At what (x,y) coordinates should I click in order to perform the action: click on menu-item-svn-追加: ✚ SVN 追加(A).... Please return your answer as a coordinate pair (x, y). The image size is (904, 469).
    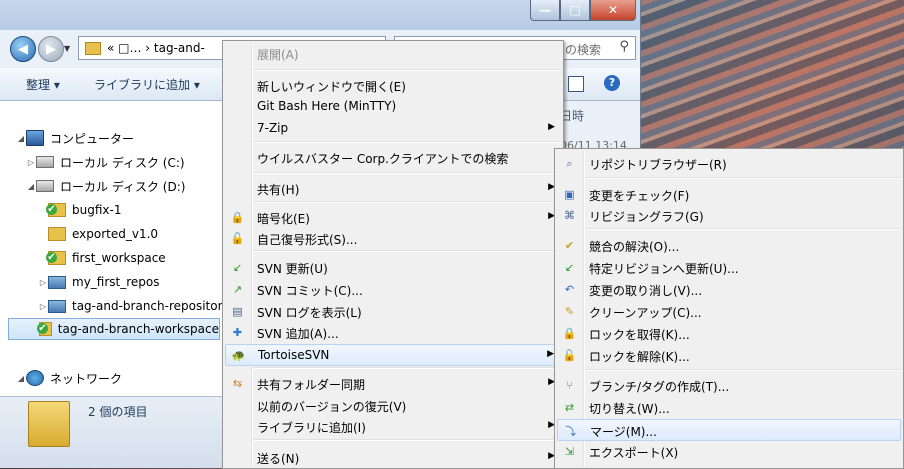
    Looking at the image, I should click on (393, 333).